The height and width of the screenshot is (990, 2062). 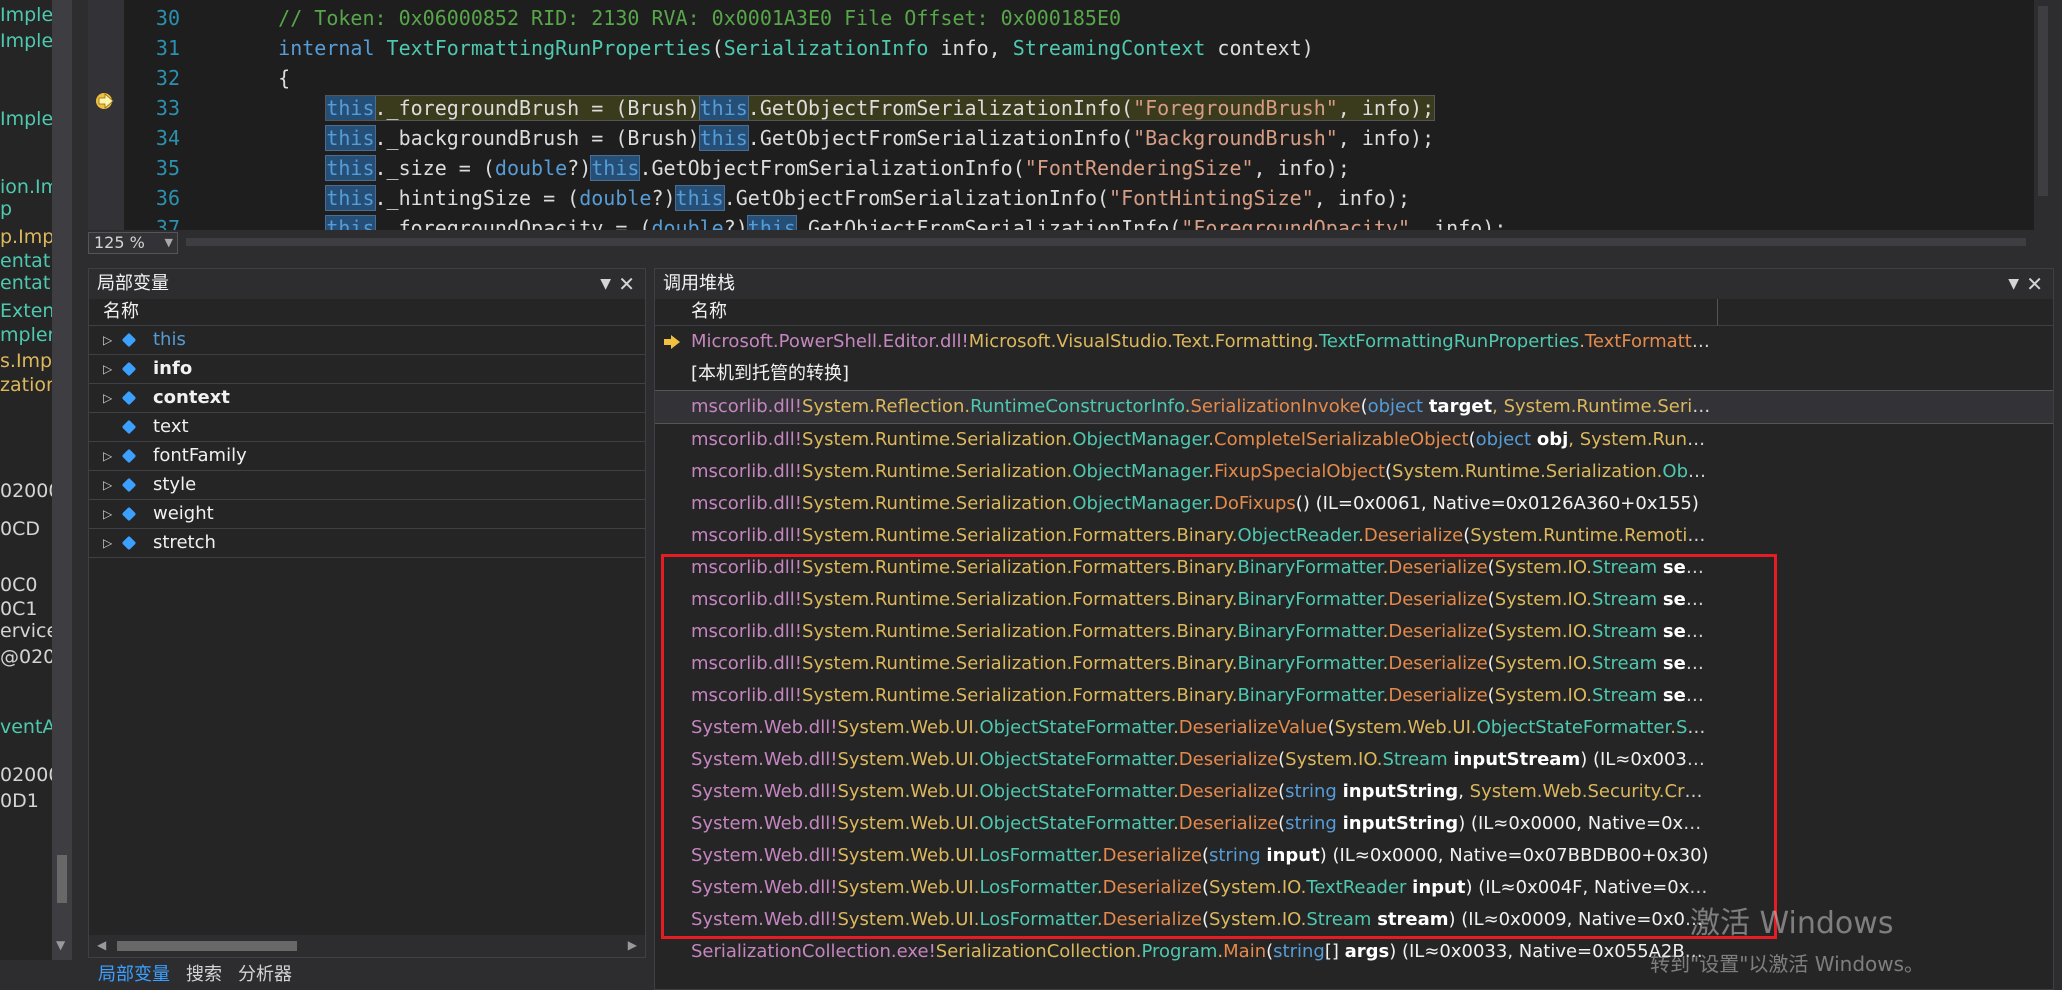 I want to click on locals-row: ▷ fontFamily, so click(x=367, y=456).